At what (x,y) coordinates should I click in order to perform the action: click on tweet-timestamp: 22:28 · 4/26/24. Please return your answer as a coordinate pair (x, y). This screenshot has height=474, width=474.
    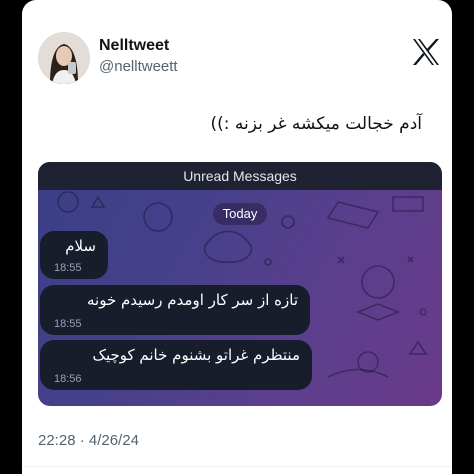
    Looking at the image, I should click on (88, 440).